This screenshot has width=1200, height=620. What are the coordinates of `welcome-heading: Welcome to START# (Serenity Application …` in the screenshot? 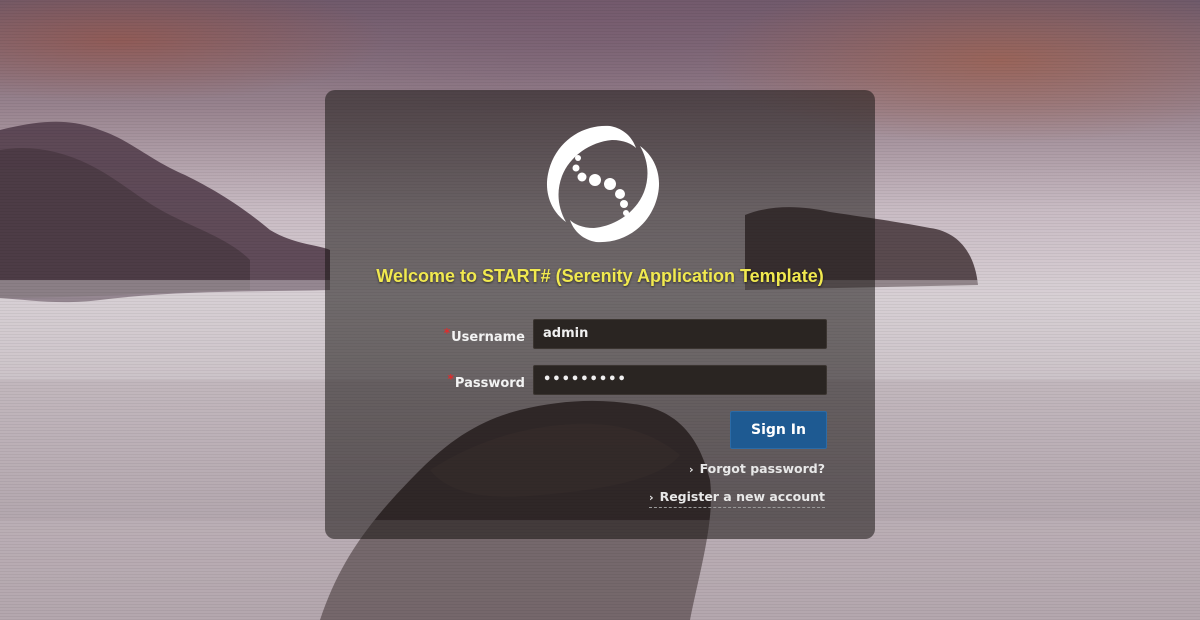 It's located at (600, 276).